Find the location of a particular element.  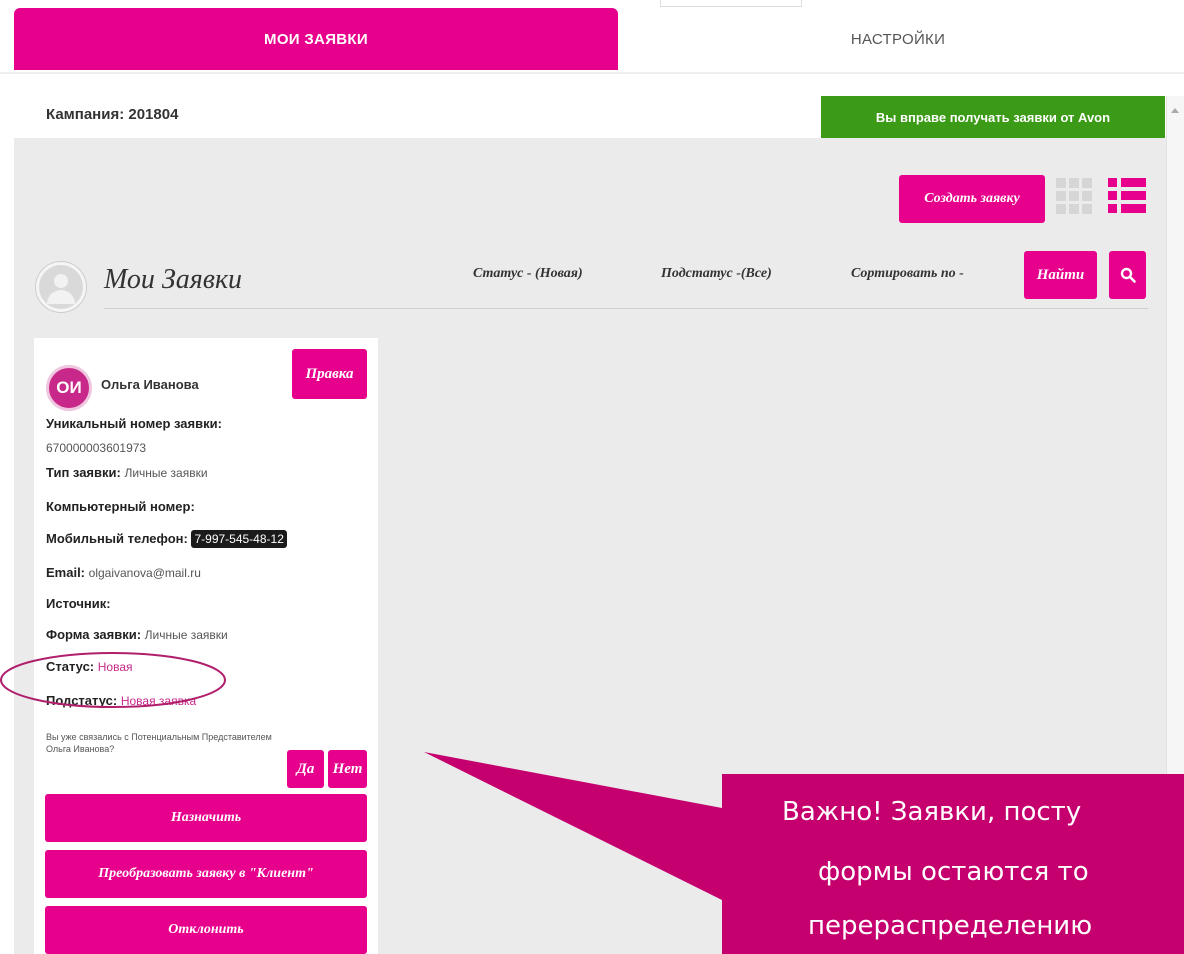

assign-button: Назначить is located at coordinates (206, 818).